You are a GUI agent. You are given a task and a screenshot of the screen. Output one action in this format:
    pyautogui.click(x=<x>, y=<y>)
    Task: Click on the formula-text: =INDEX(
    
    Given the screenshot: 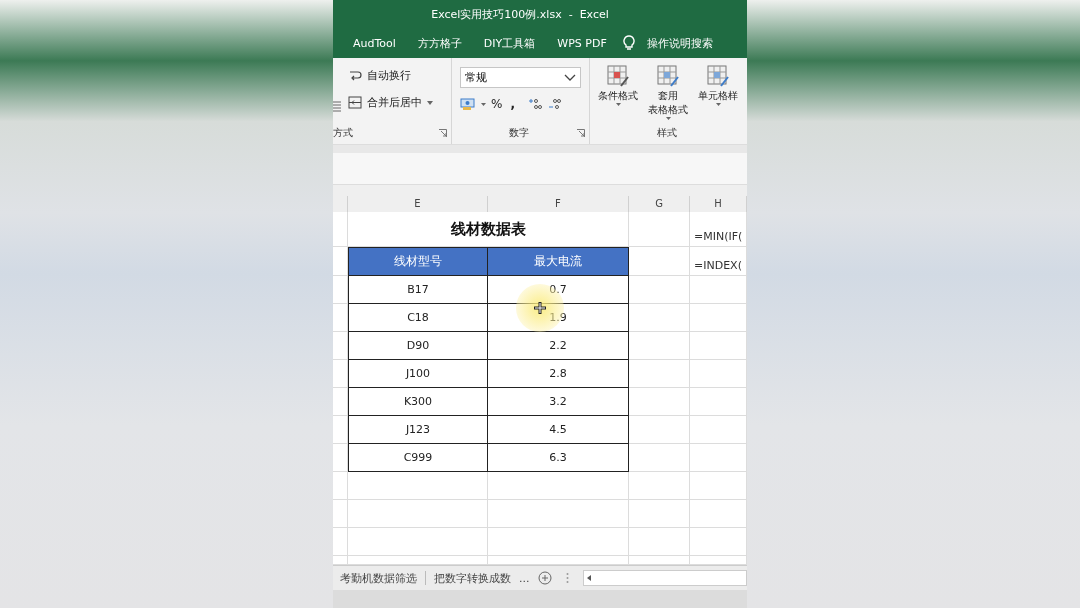 What is the action you would take?
    pyautogui.click(x=718, y=265)
    